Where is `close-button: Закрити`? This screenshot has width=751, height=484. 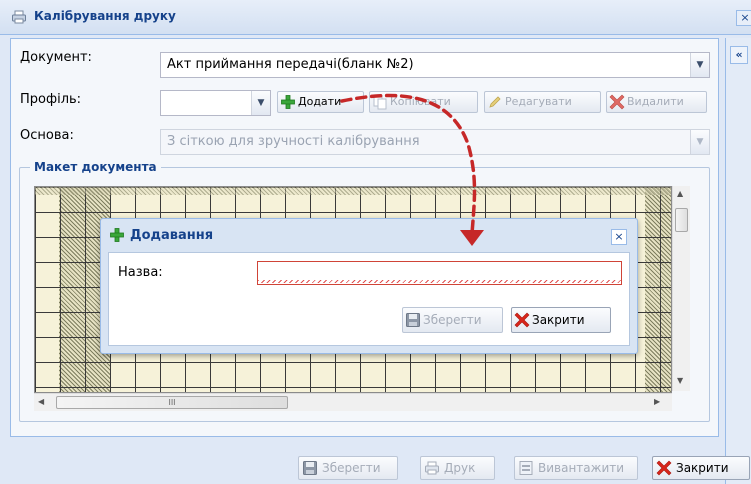
close-button: Закрити is located at coordinates (701, 468).